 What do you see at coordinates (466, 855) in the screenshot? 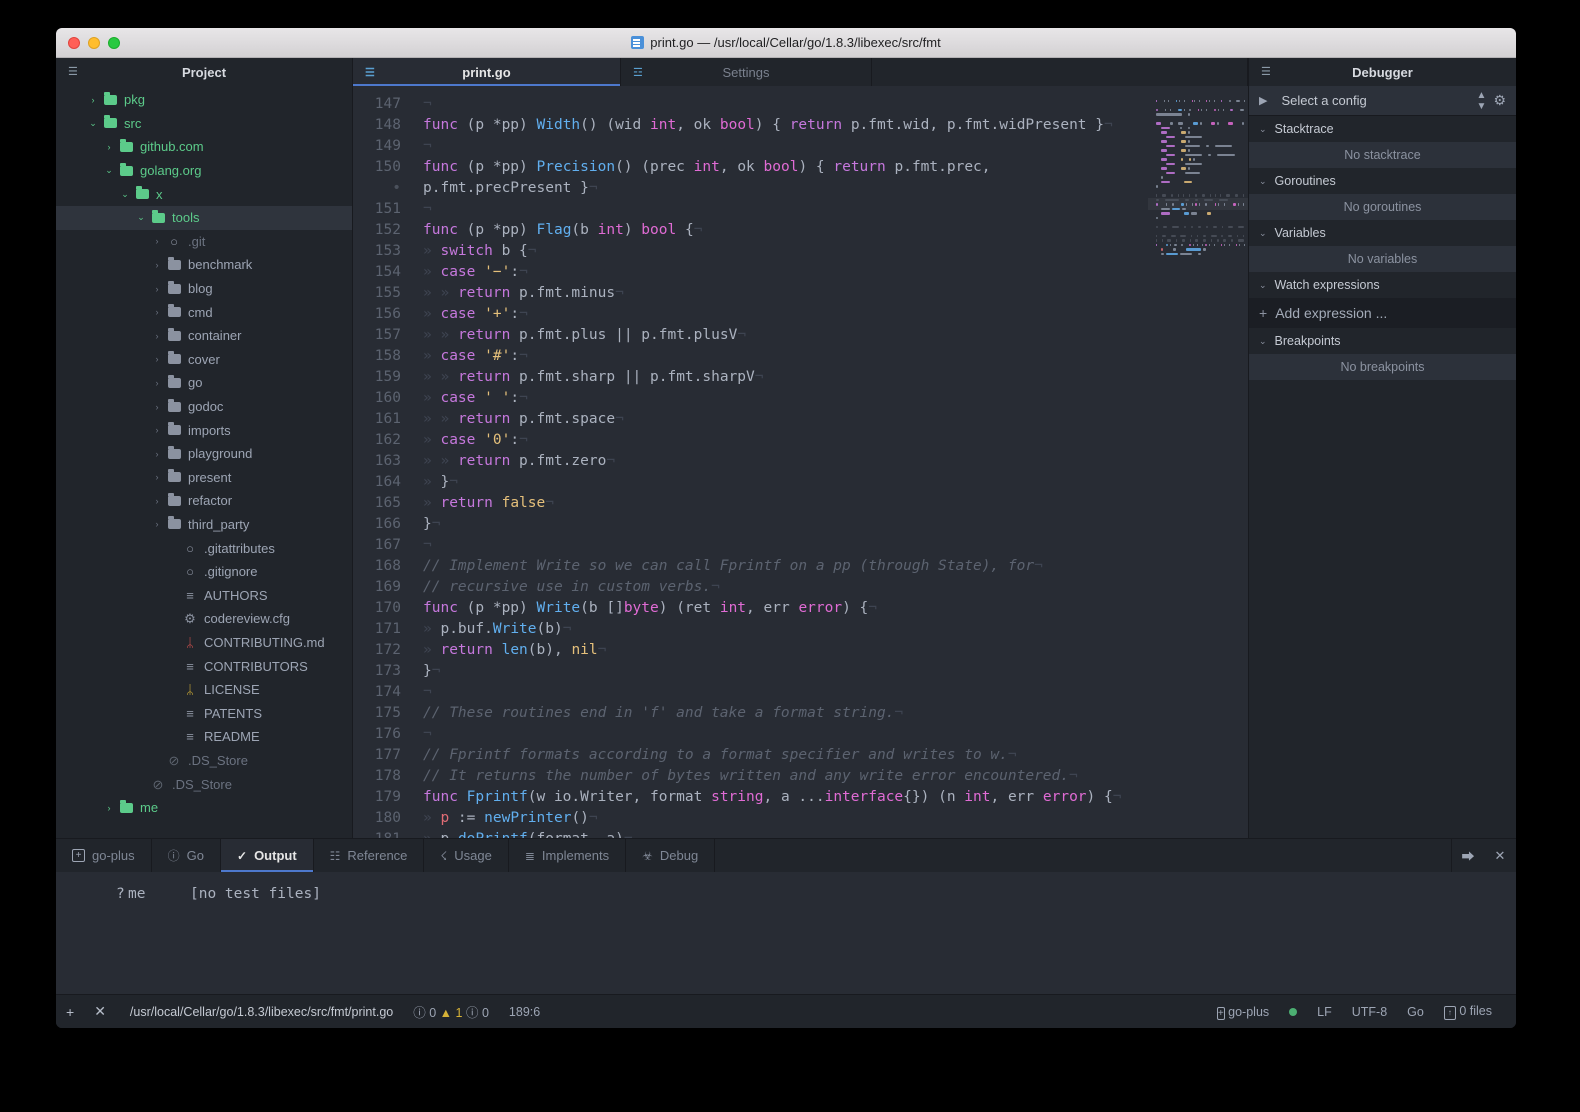
I see `dock-tab-usage: ☇ Usage` at bounding box center [466, 855].